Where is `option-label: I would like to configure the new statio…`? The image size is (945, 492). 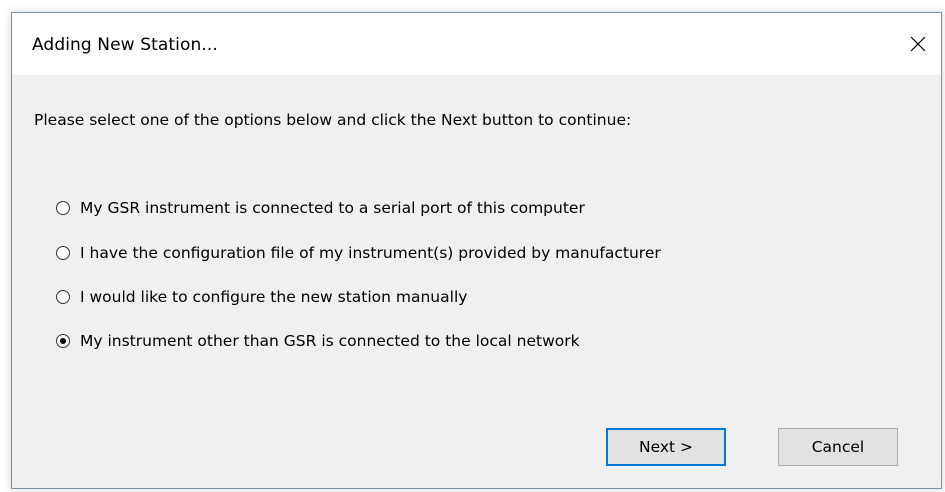
option-label: I would like to configure the new statio… is located at coordinates (274, 297).